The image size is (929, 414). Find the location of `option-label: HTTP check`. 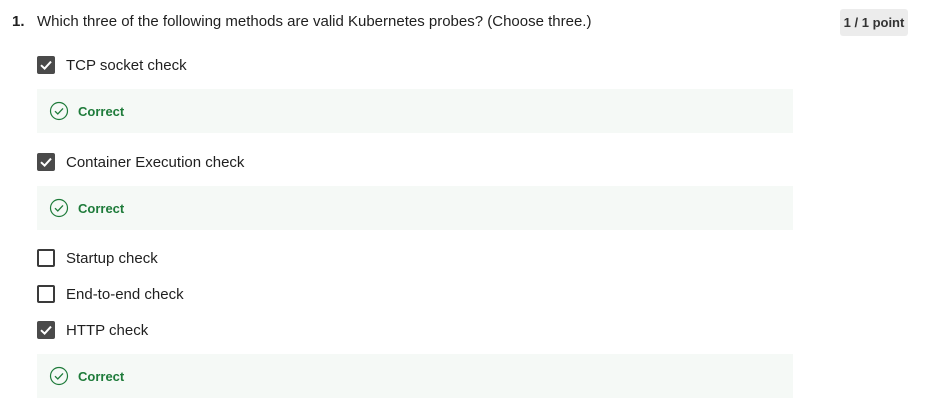

option-label: HTTP check is located at coordinates (107, 330).